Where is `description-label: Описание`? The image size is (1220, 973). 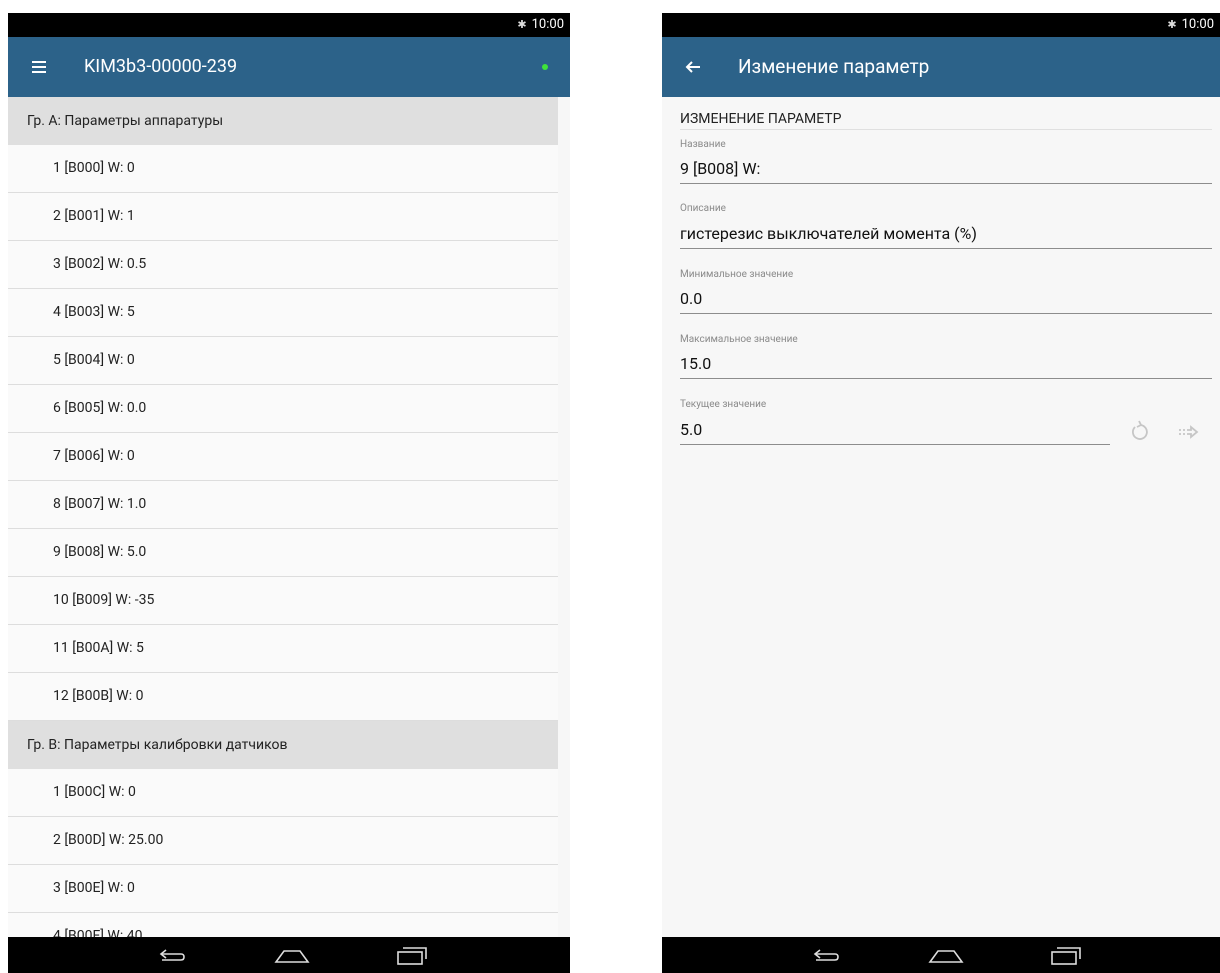
description-label: Описание is located at coordinates (703, 208).